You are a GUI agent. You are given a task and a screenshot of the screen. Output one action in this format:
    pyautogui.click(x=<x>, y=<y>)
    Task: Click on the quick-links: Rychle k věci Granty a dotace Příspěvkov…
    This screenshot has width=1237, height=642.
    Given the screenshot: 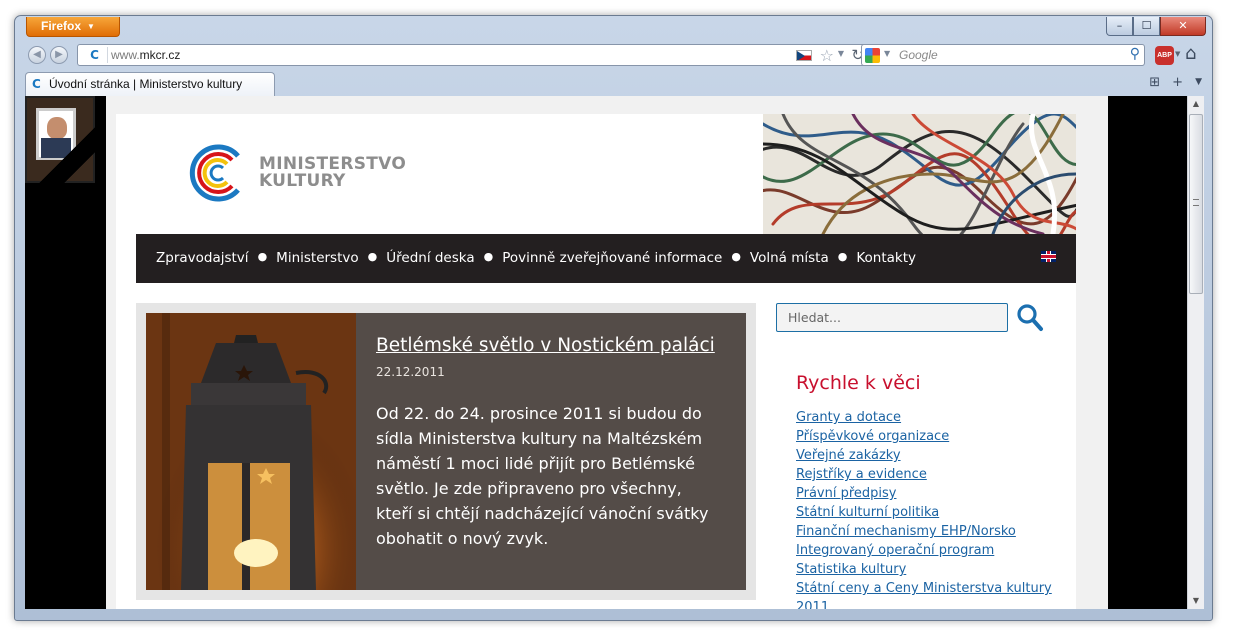 What is the action you would take?
    pyautogui.click(x=924, y=490)
    